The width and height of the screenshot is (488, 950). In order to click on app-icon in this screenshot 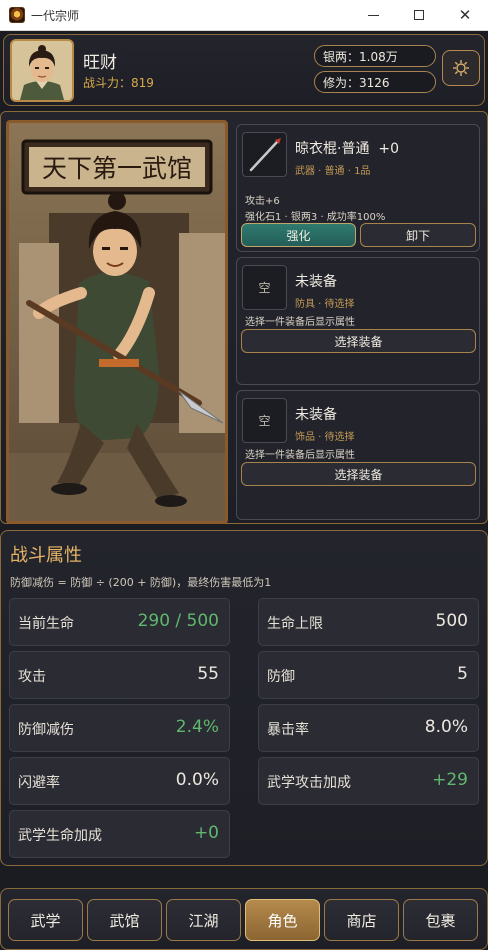, I will do `click(17, 15)`.